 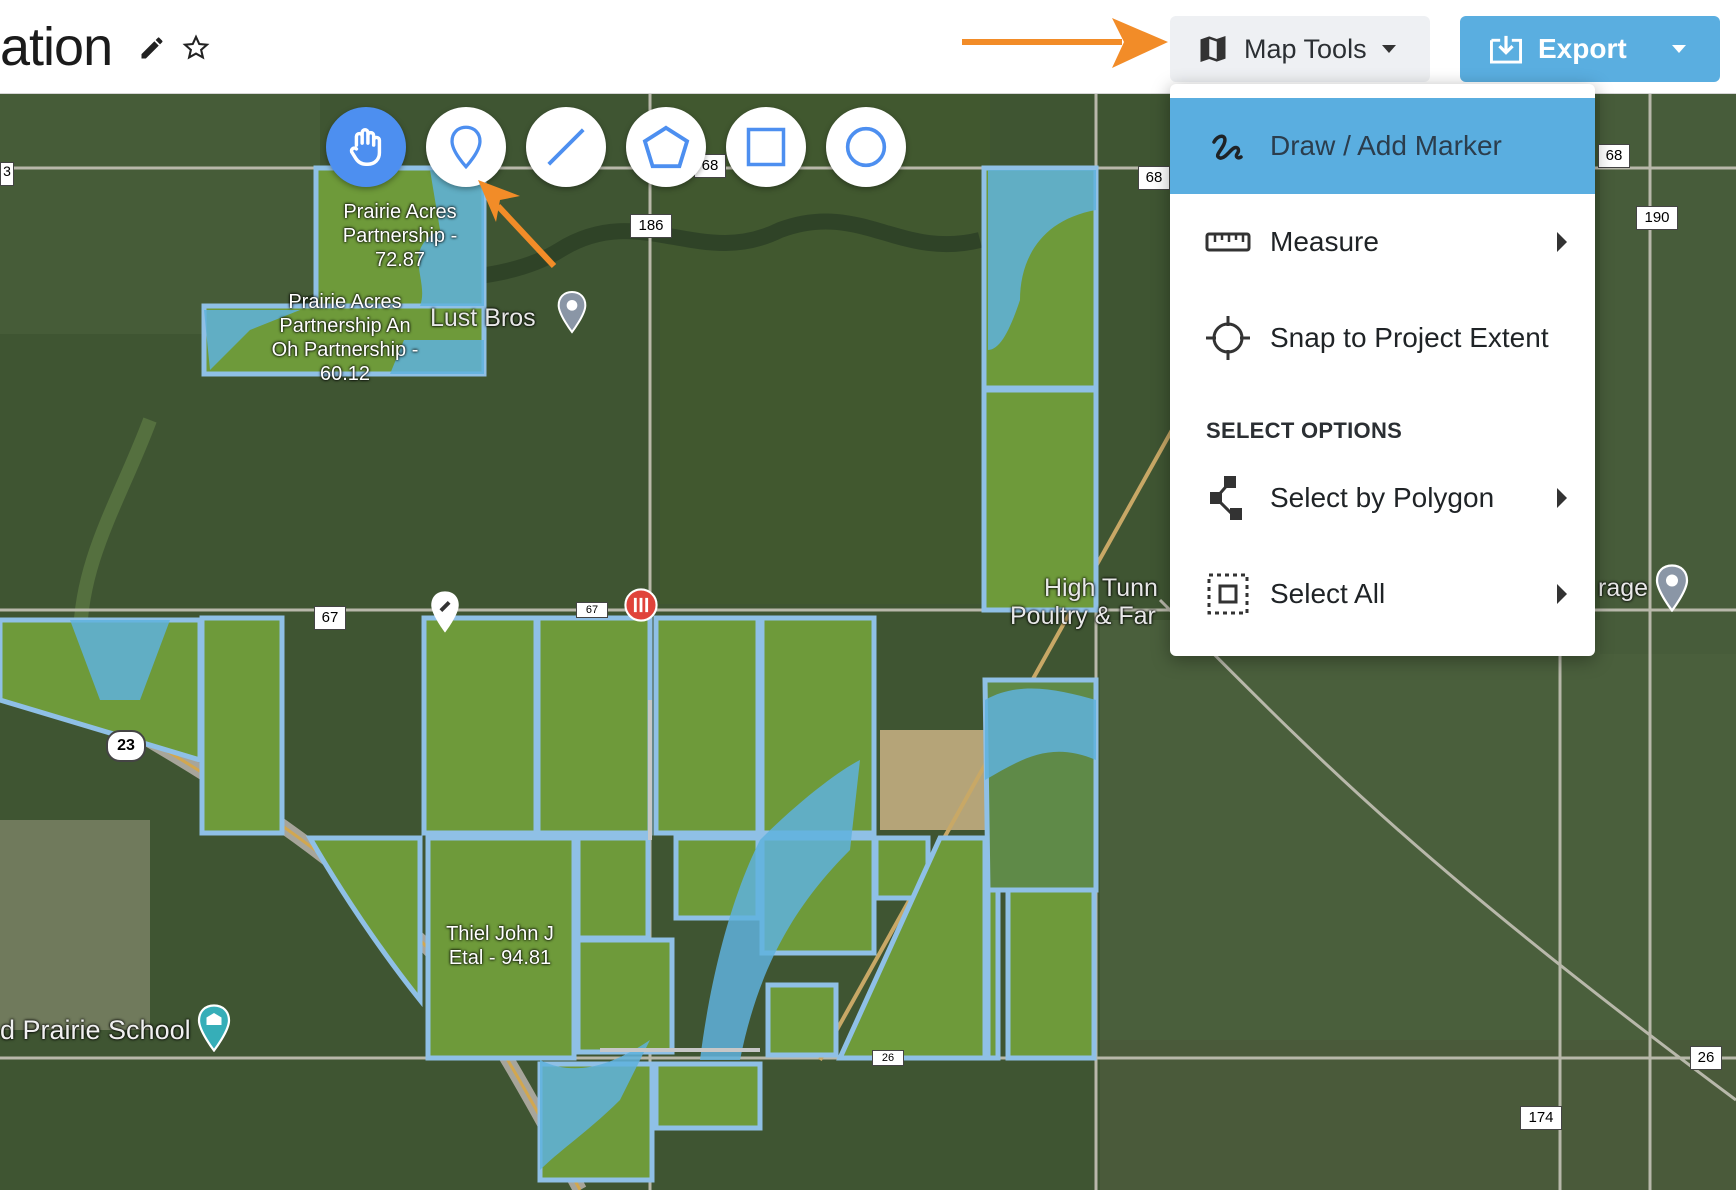 What do you see at coordinates (500, 946) in the screenshot?
I see `parcel-label: Thiel John J Etal - 94.81` at bounding box center [500, 946].